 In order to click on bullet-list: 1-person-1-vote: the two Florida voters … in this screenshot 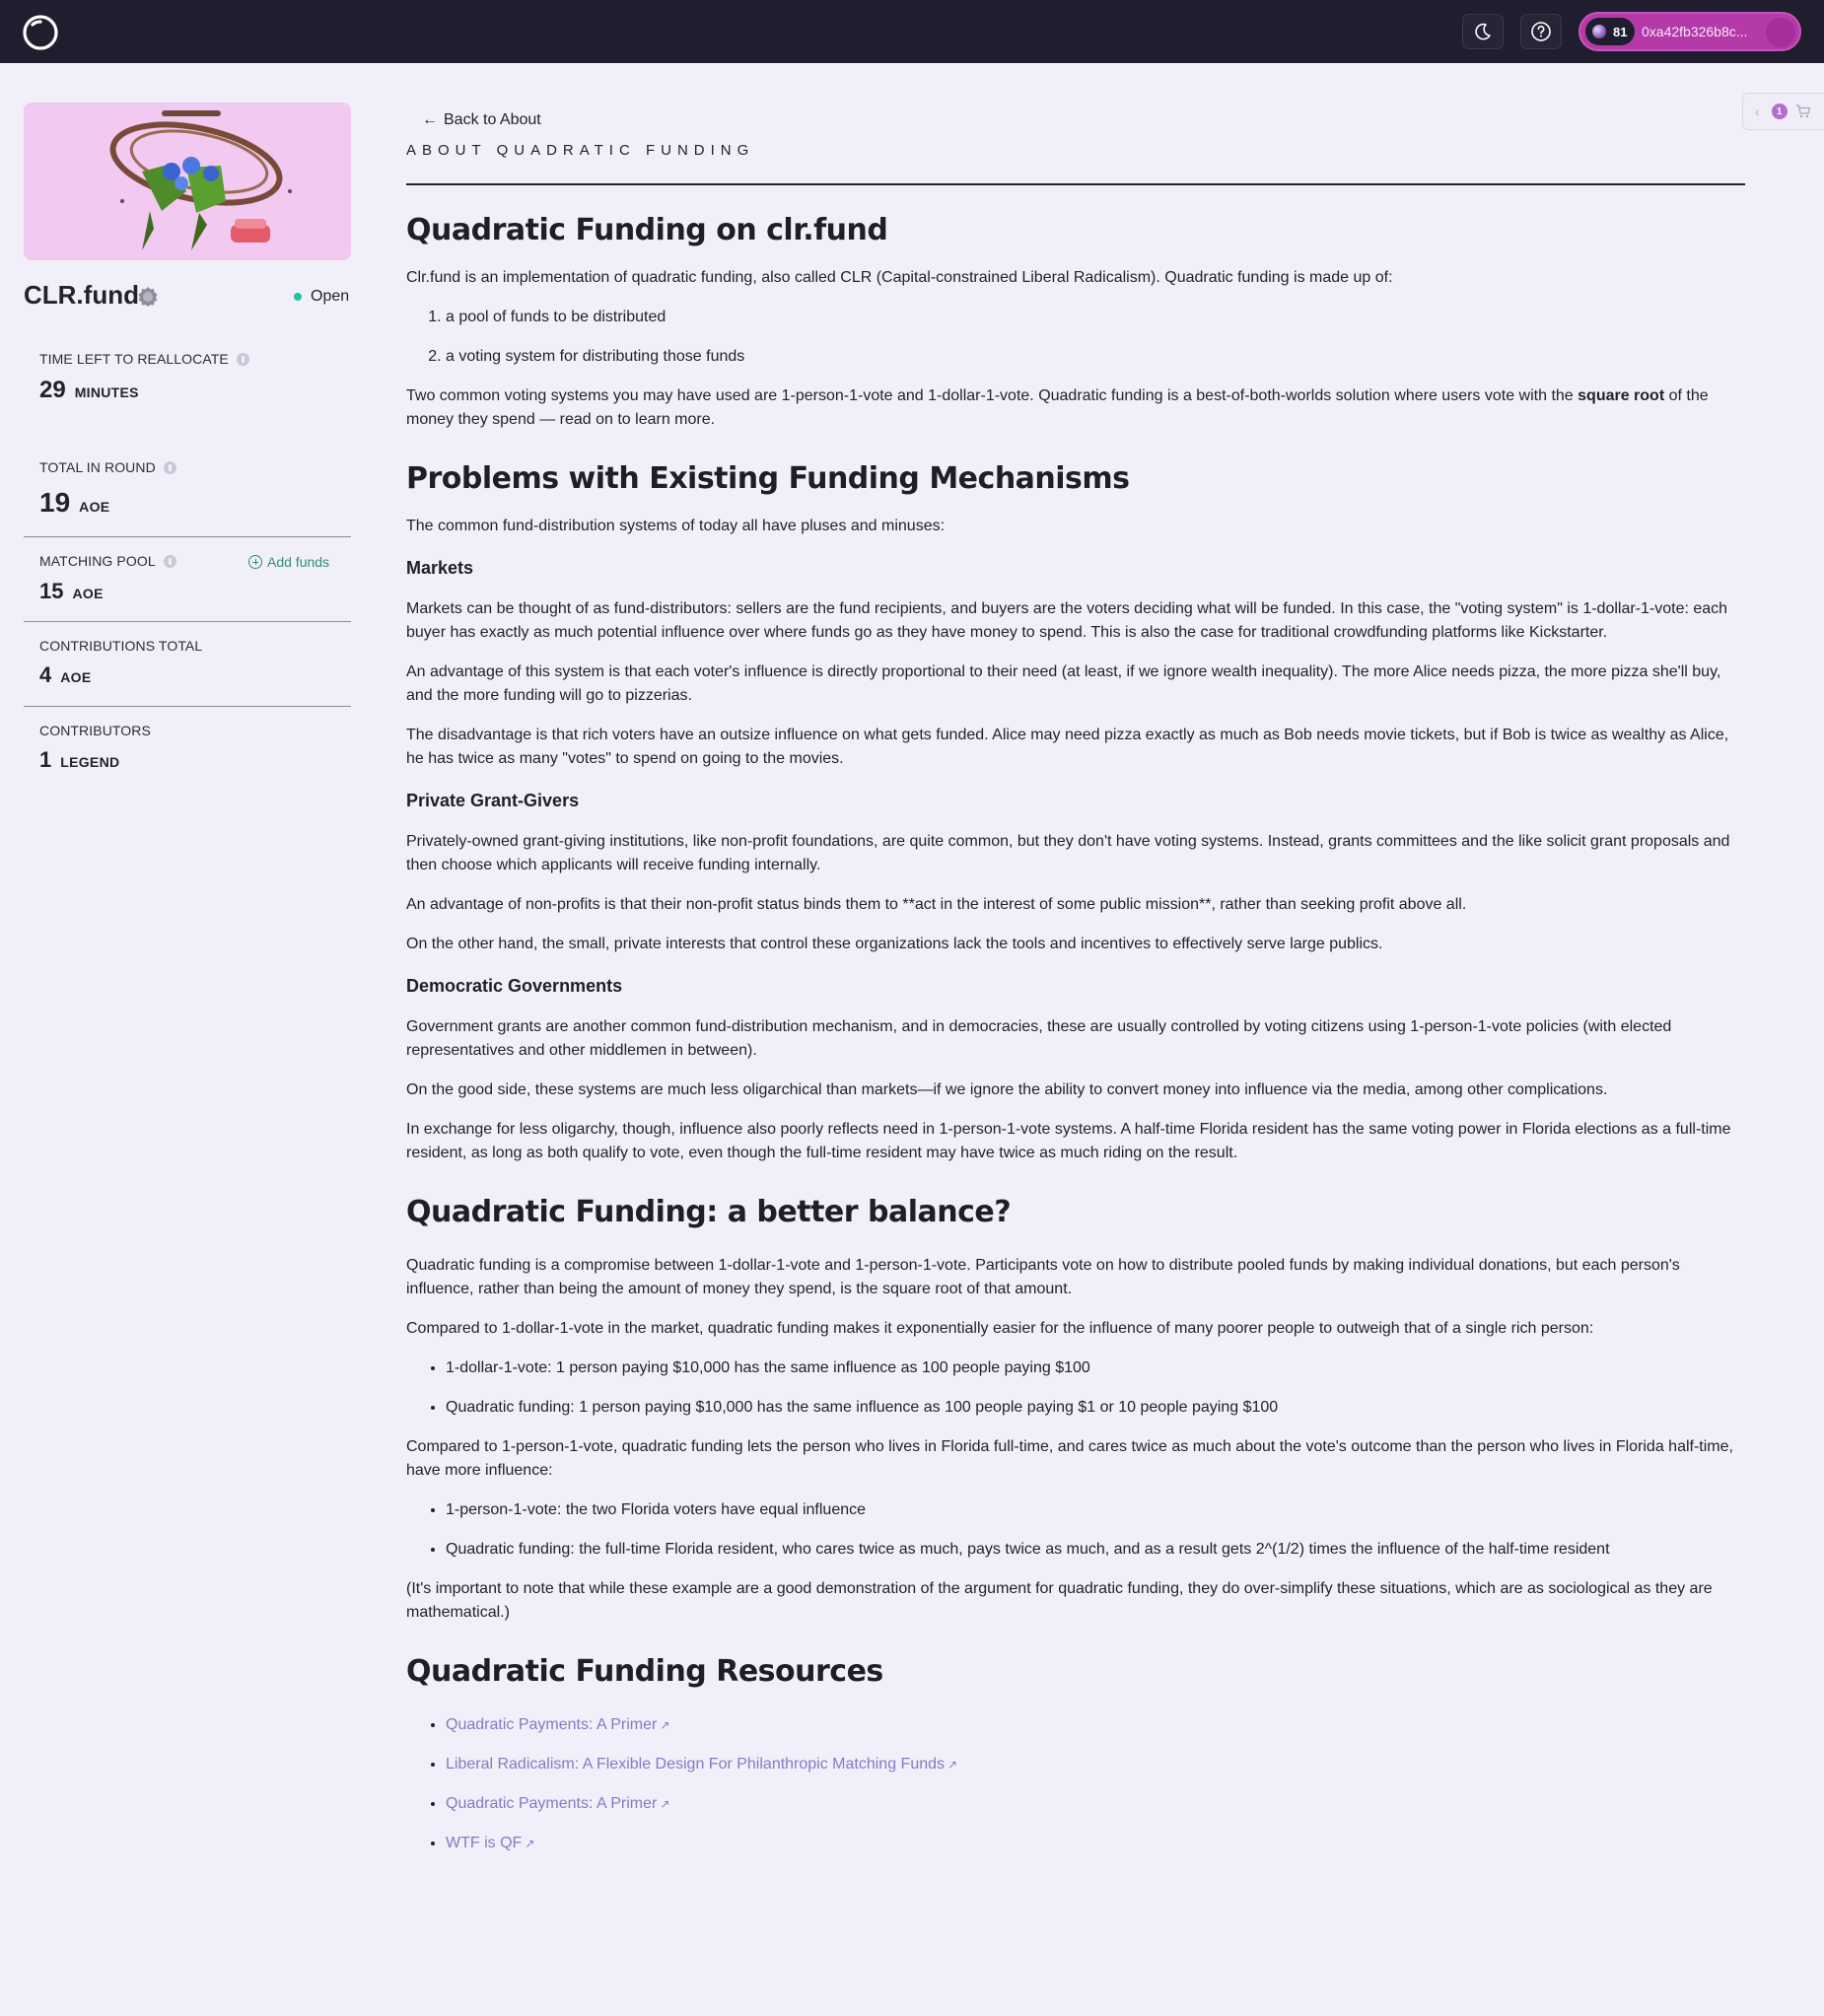, I will do `click(1075, 1530)`.